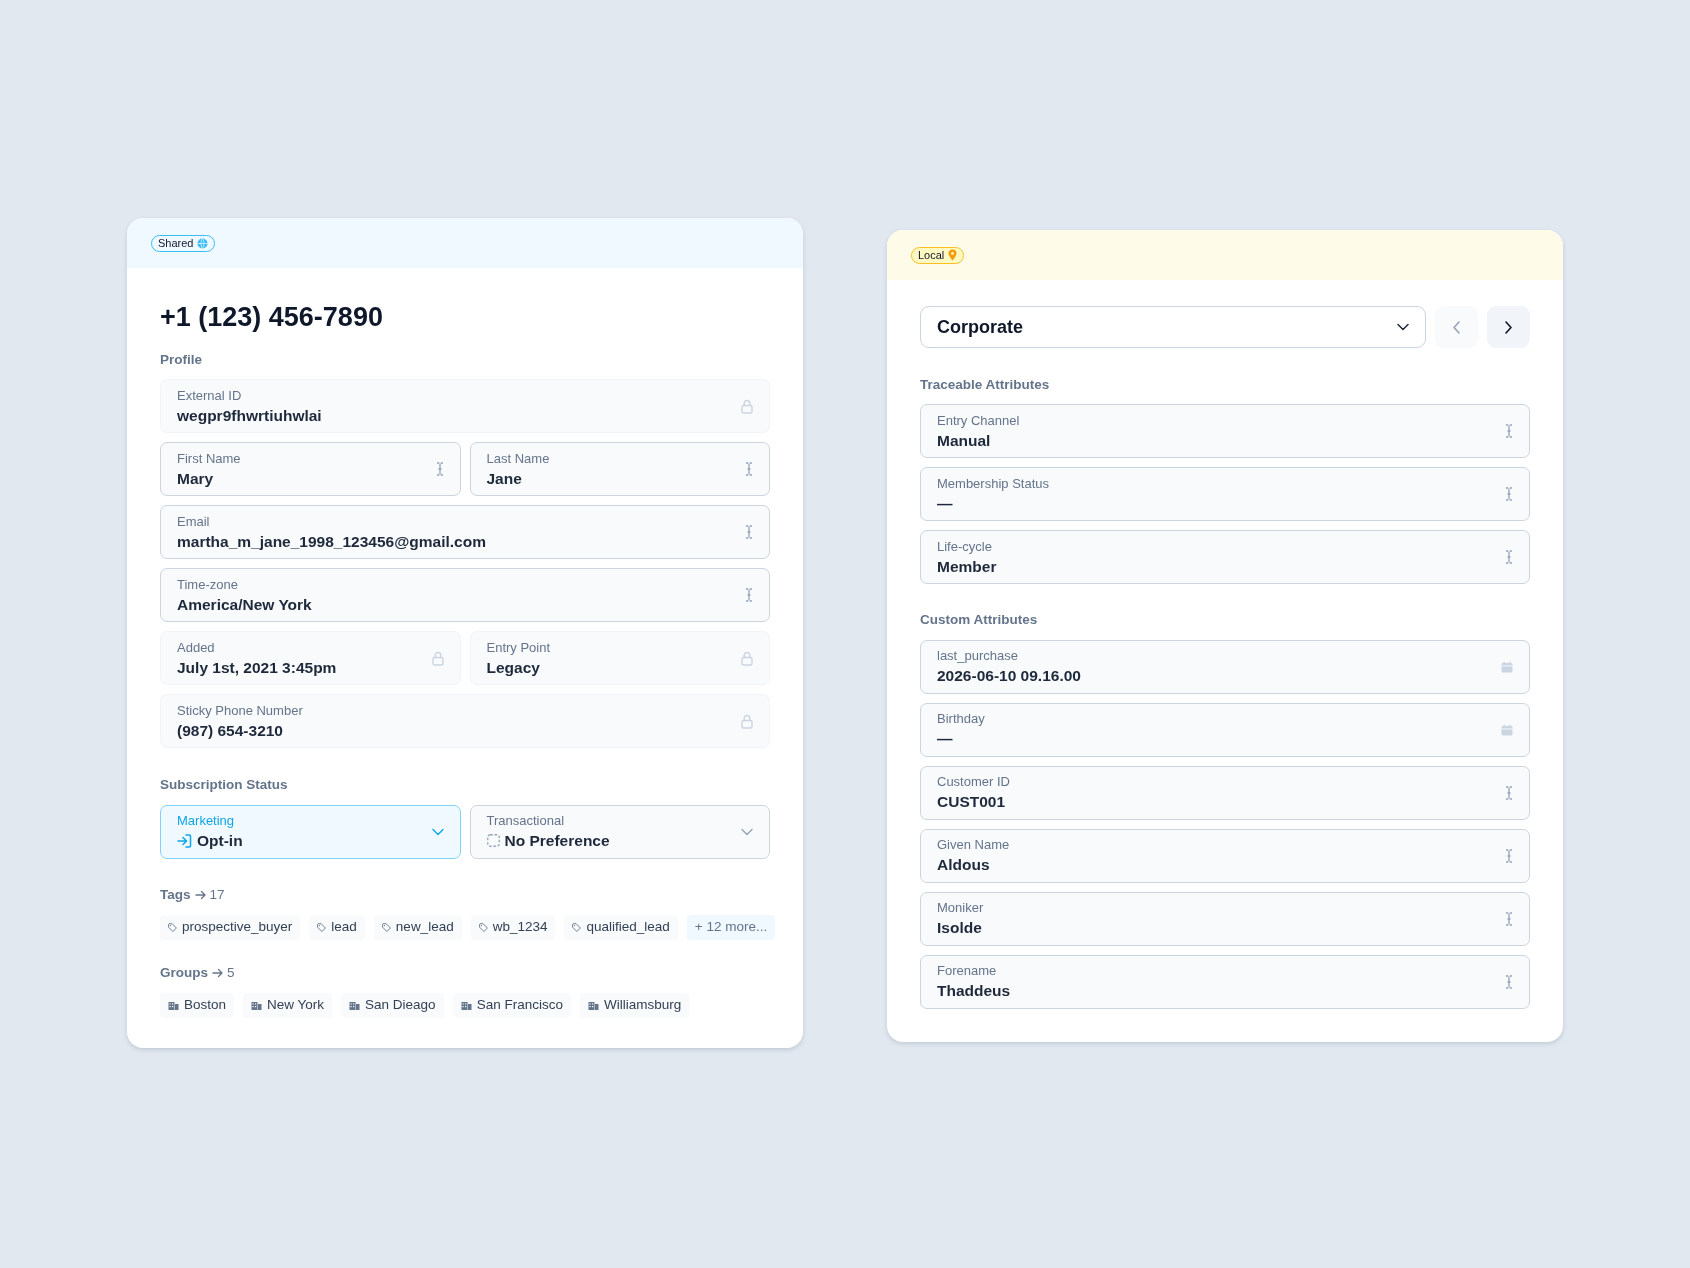  What do you see at coordinates (184, 840) in the screenshot?
I see `enter-arrow-icon` at bounding box center [184, 840].